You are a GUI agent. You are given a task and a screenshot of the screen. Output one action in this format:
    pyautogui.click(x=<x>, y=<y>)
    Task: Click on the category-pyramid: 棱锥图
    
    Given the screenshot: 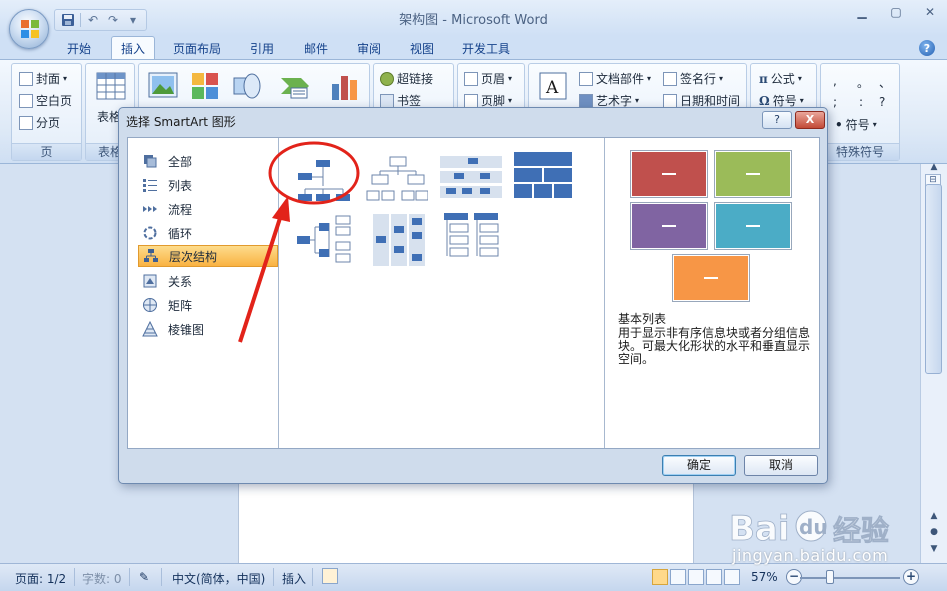 What is the action you would take?
    pyautogui.click(x=208, y=329)
    